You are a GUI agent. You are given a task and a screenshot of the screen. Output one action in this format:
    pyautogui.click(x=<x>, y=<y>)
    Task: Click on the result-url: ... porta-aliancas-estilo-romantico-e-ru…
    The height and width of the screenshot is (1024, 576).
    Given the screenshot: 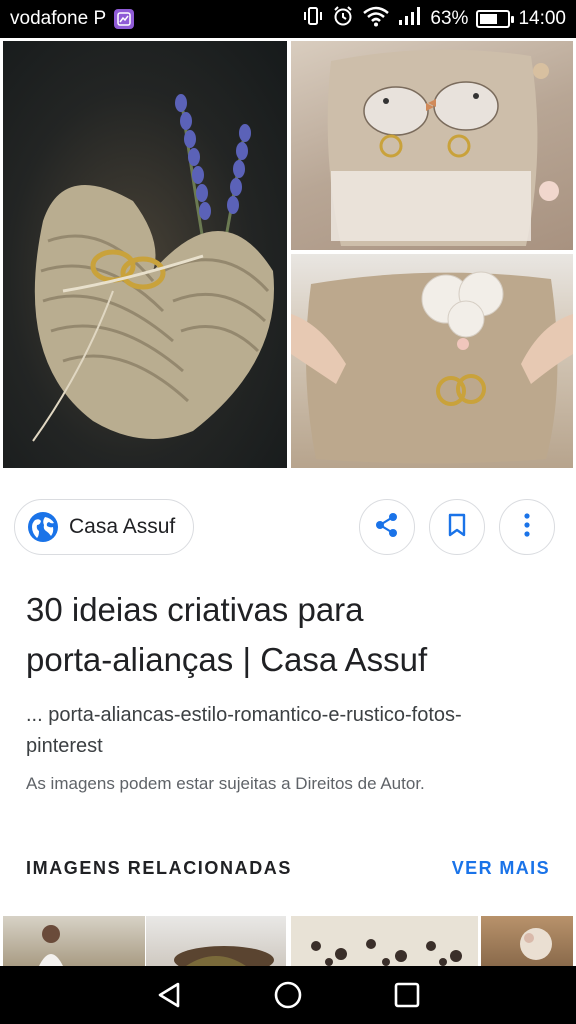 What is the action you would take?
    pyautogui.click(x=286, y=731)
    